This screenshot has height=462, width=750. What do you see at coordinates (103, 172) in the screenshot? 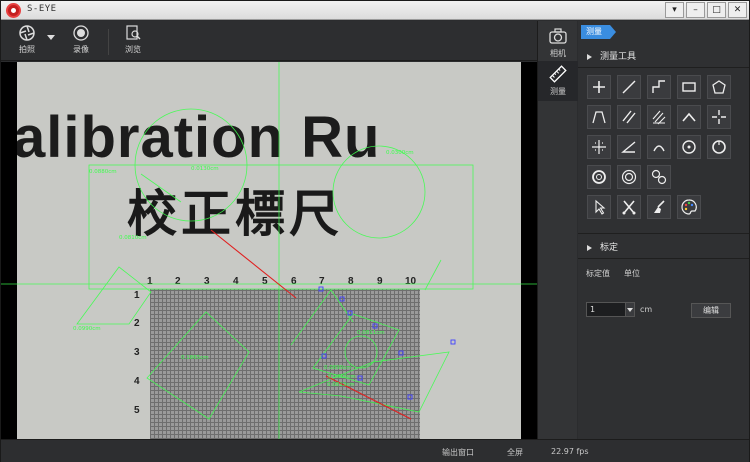
I see `measure-label: 0.0880cm` at bounding box center [103, 172].